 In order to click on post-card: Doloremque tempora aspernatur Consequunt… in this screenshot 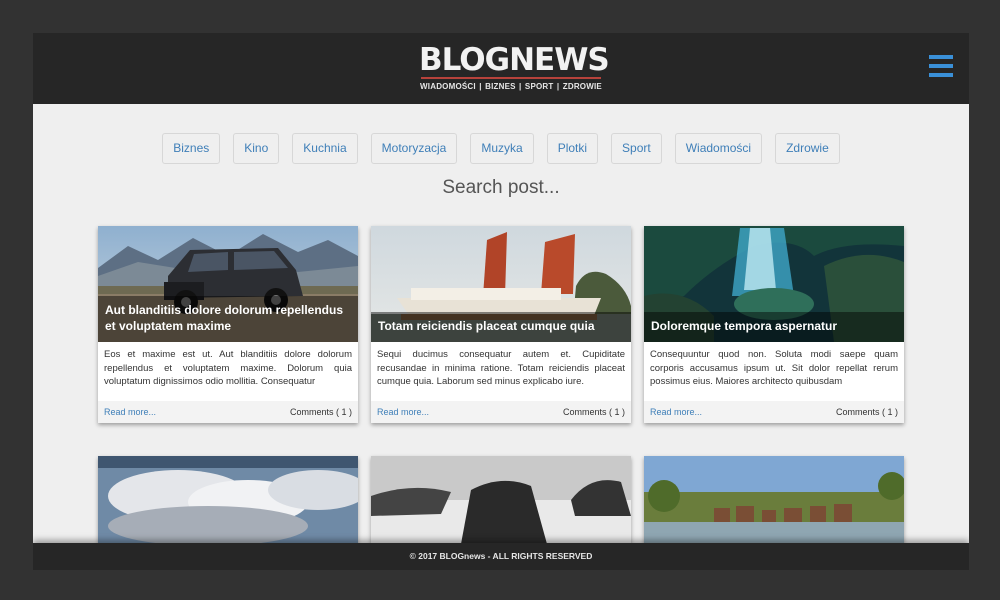, I will do `click(774, 324)`.